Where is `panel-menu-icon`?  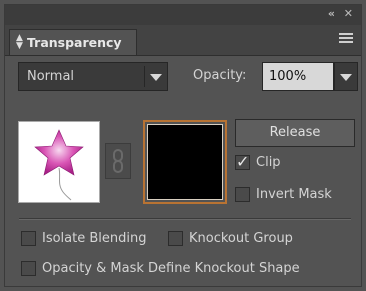 panel-menu-icon is located at coordinates (346, 39).